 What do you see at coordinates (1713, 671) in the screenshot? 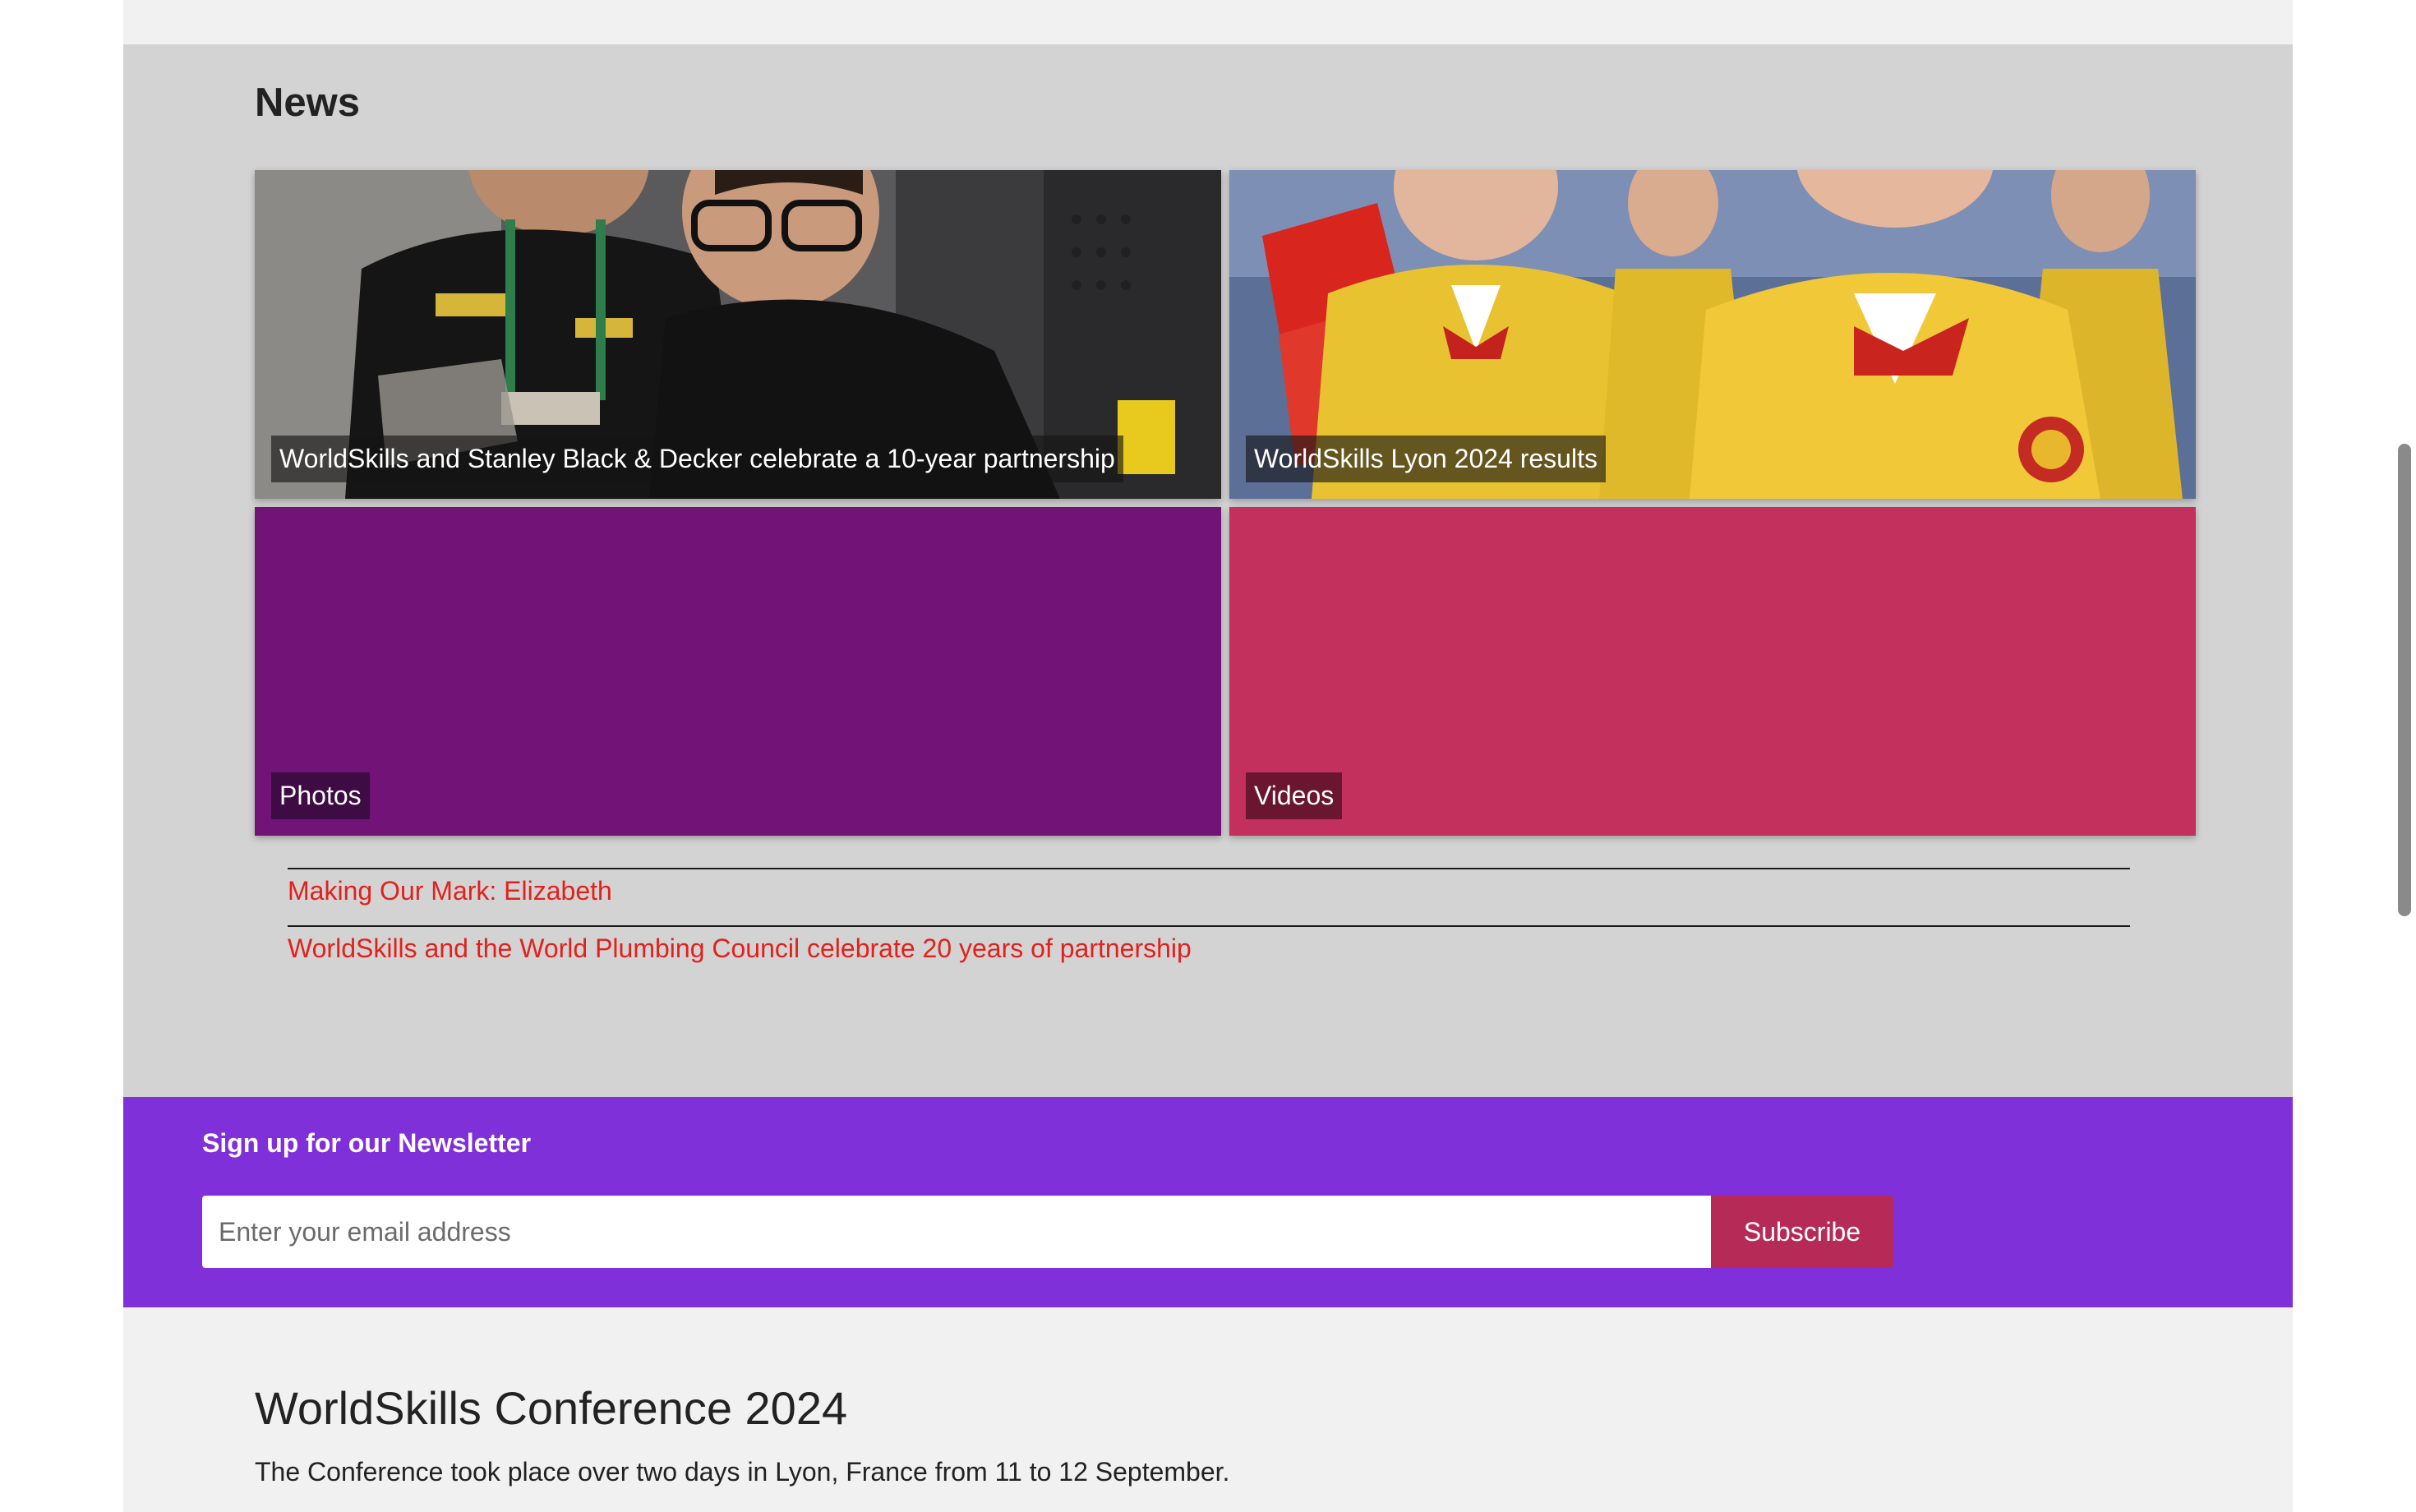
I see `videos-tile: Videos` at bounding box center [1713, 671].